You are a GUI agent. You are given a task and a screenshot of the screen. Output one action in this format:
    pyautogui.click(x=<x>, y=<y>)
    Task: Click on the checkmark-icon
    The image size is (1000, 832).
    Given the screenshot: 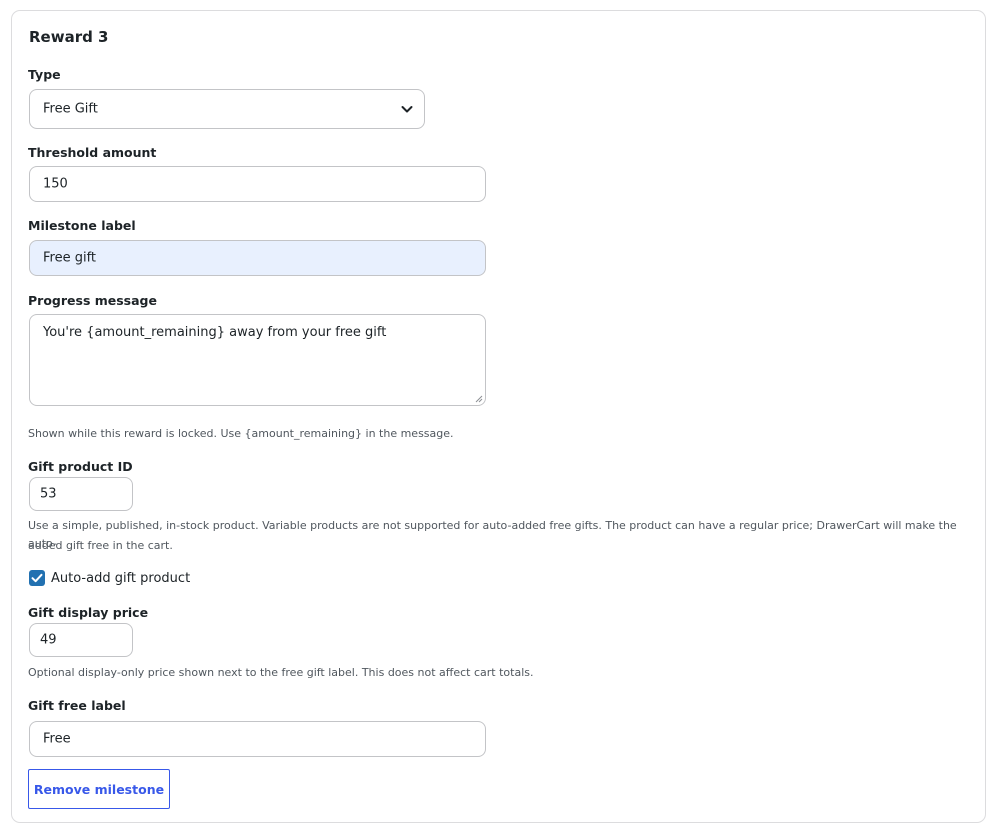 What is the action you would take?
    pyautogui.click(x=37, y=578)
    